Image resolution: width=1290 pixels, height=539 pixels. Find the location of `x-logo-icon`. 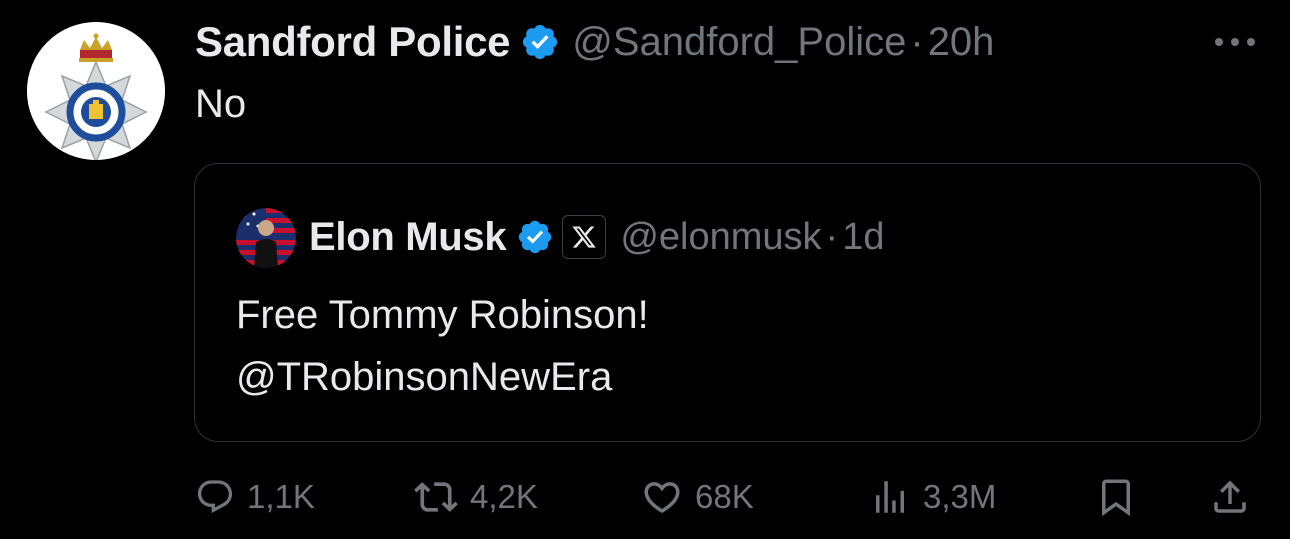

x-logo-icon is located at coordinates (584, 237).